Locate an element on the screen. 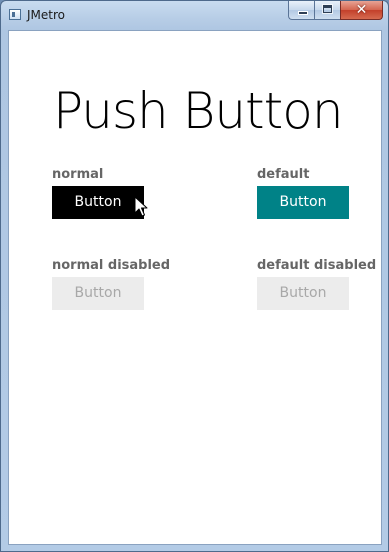  normal-disabled-button: Button is located at coordinates (98, 293).